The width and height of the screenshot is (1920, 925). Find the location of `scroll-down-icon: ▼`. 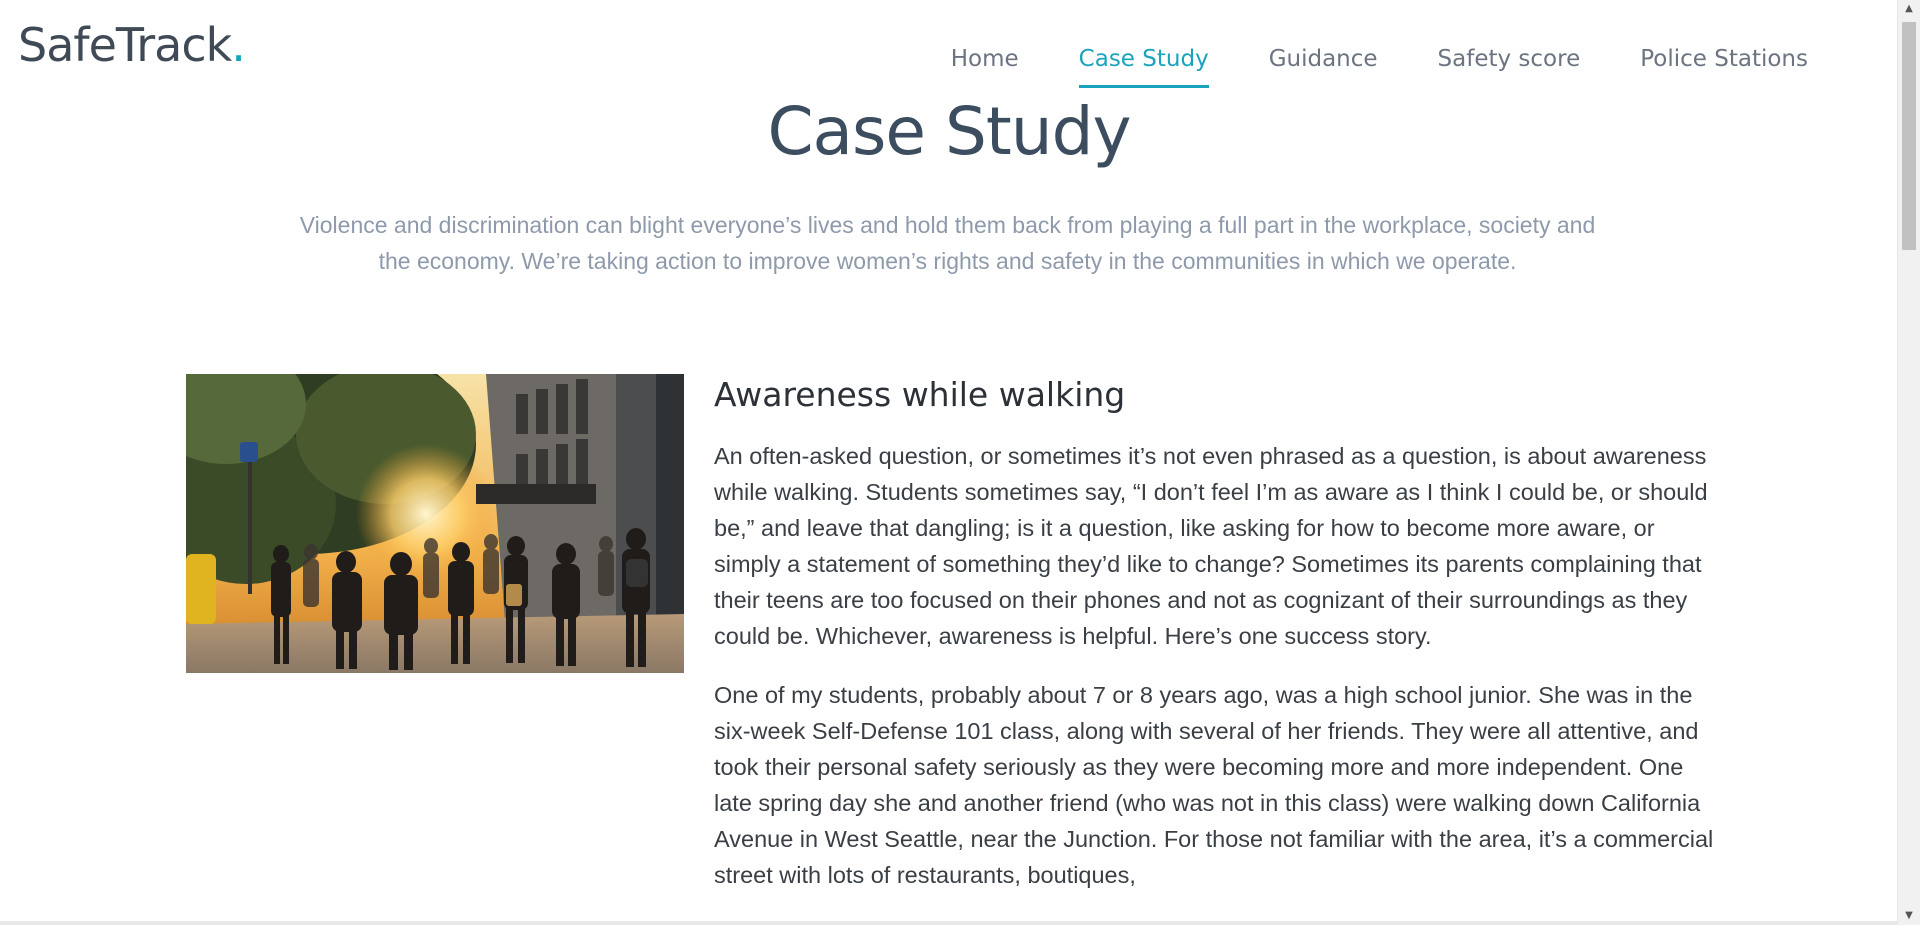

scroll-down-icon: ▼ is located at coordinates (1909, 916).